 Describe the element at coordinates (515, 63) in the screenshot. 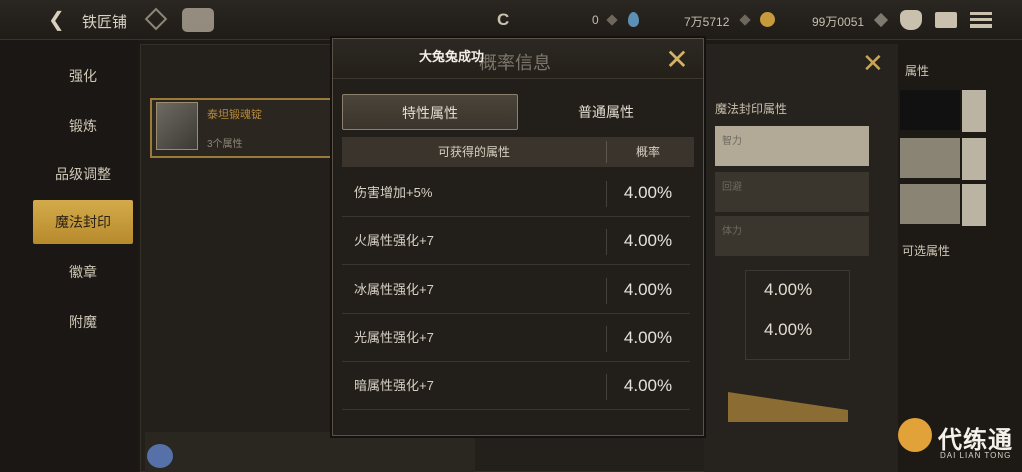

I see `dialog-title-background: 概率信息` at that location.